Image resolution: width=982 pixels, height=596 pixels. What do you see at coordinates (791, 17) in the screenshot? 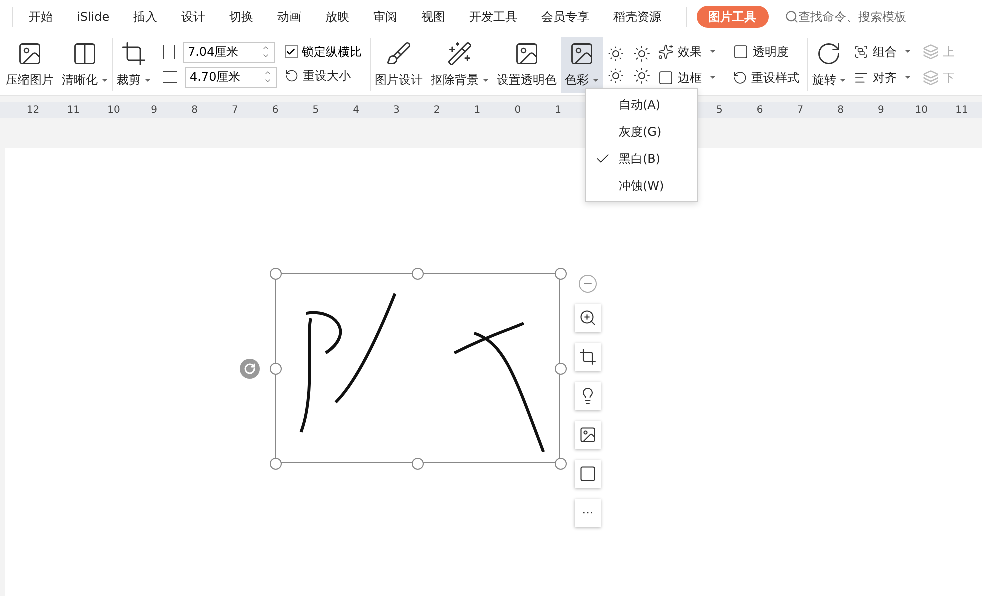
I see `search-icon` at bounding box center [791, 17].